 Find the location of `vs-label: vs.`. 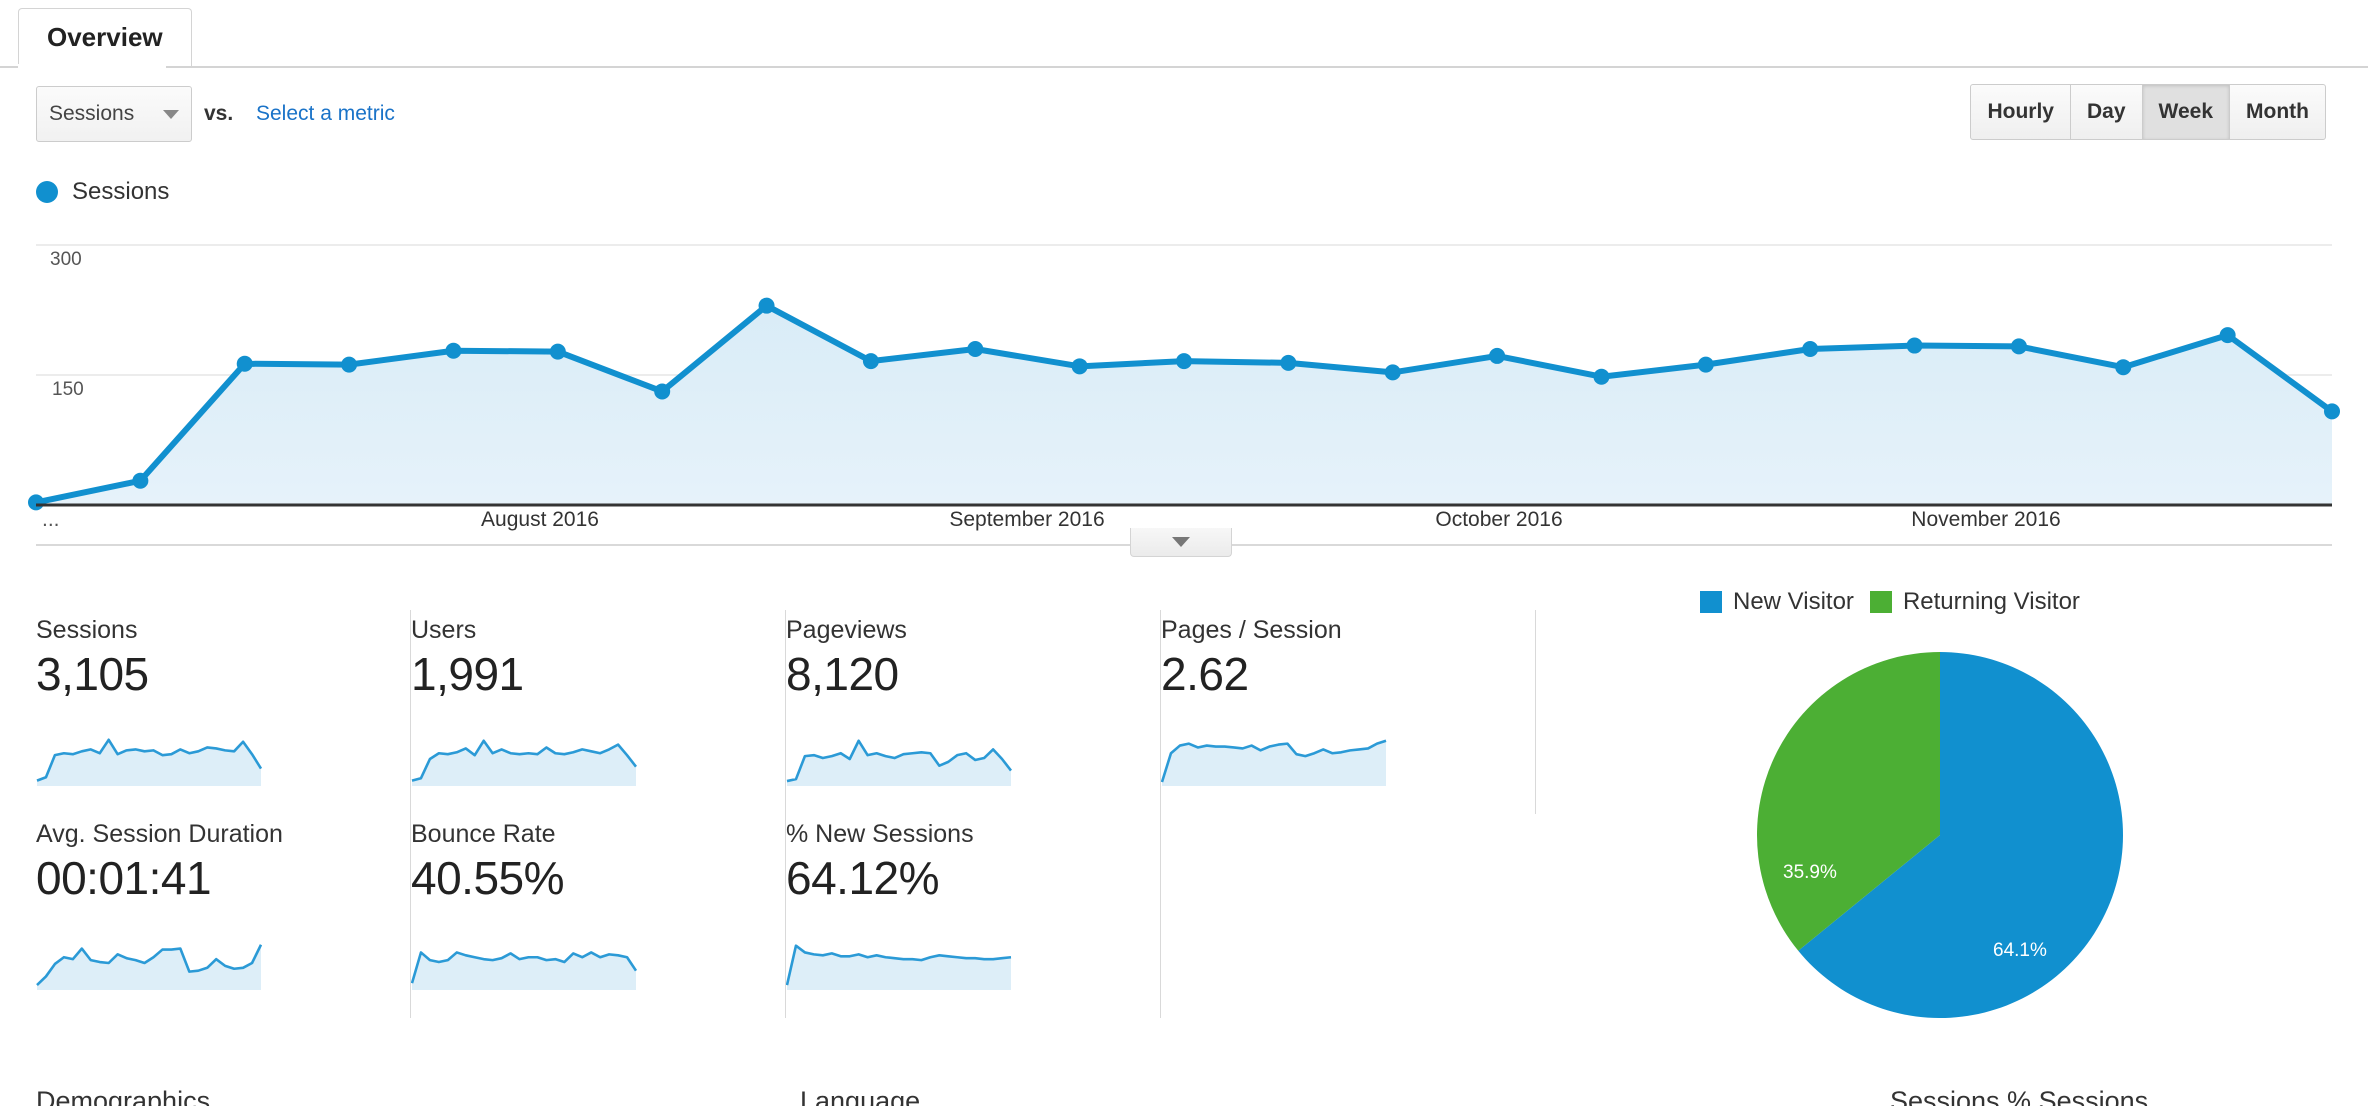

vs-label: vs. is located at coordinates (219, 113).